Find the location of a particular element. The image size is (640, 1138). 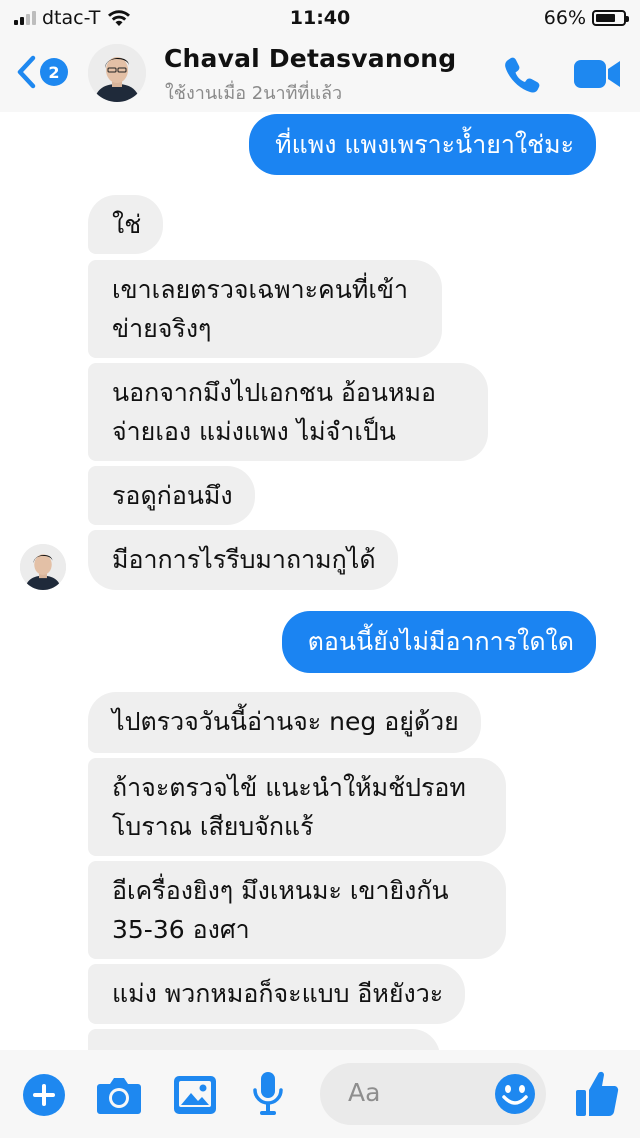

incoming-message: ใช่ is located at coordinates (126, 224).